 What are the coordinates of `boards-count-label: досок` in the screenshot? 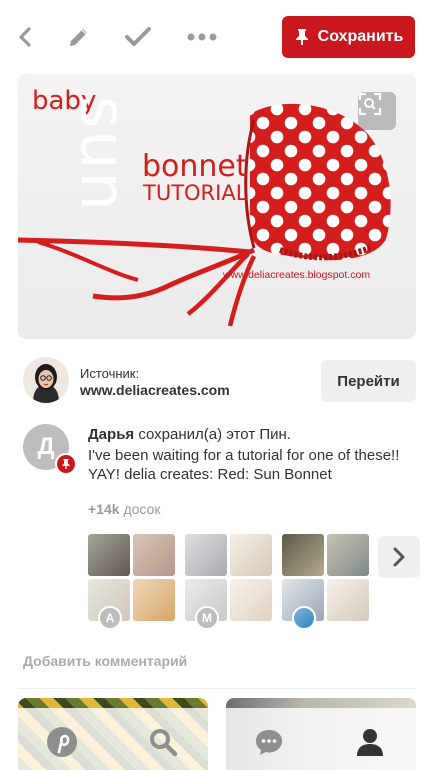 It's located at (142, 509).